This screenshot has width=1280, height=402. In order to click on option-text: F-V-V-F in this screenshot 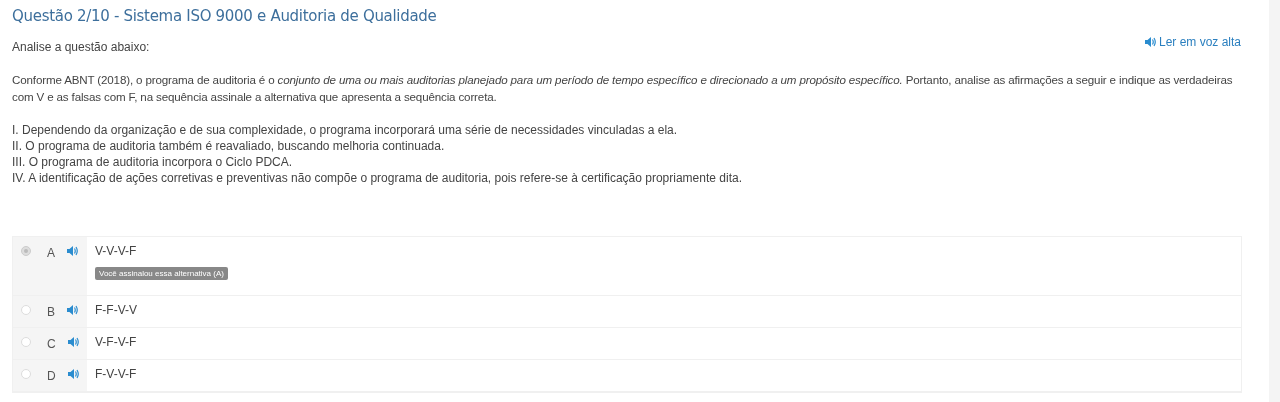, I will do `click(116, 374)`.